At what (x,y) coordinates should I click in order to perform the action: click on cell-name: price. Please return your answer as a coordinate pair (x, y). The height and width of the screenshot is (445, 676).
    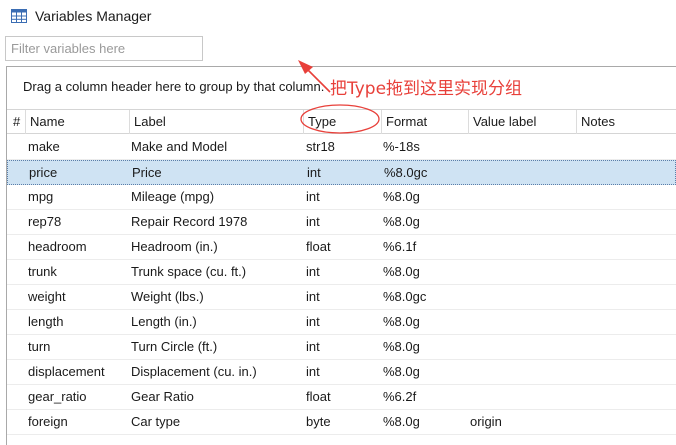
    Looking at the image, I should click on (43, 172).